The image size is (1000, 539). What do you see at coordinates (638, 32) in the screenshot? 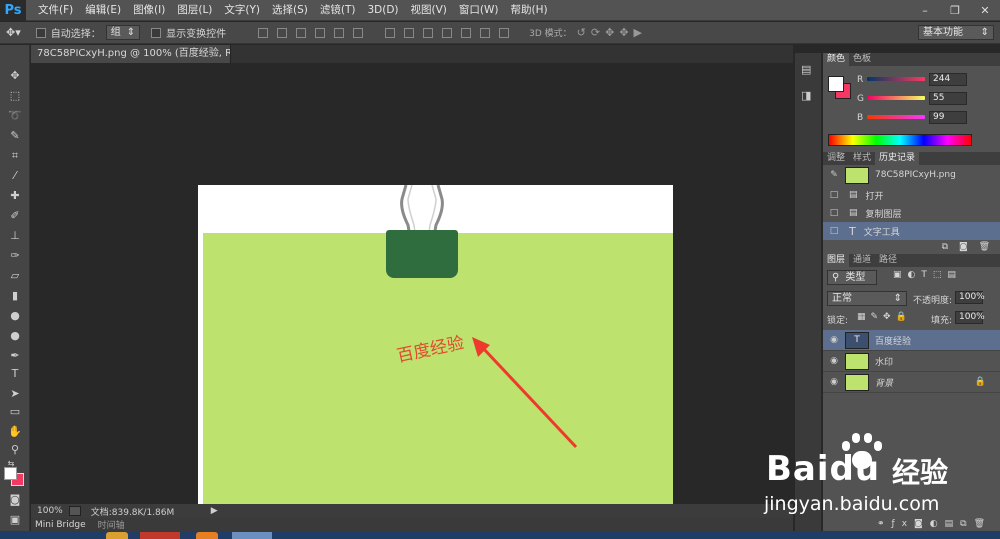
I see `3d-scale-icon: ▶` at bounding box center [638, 32].